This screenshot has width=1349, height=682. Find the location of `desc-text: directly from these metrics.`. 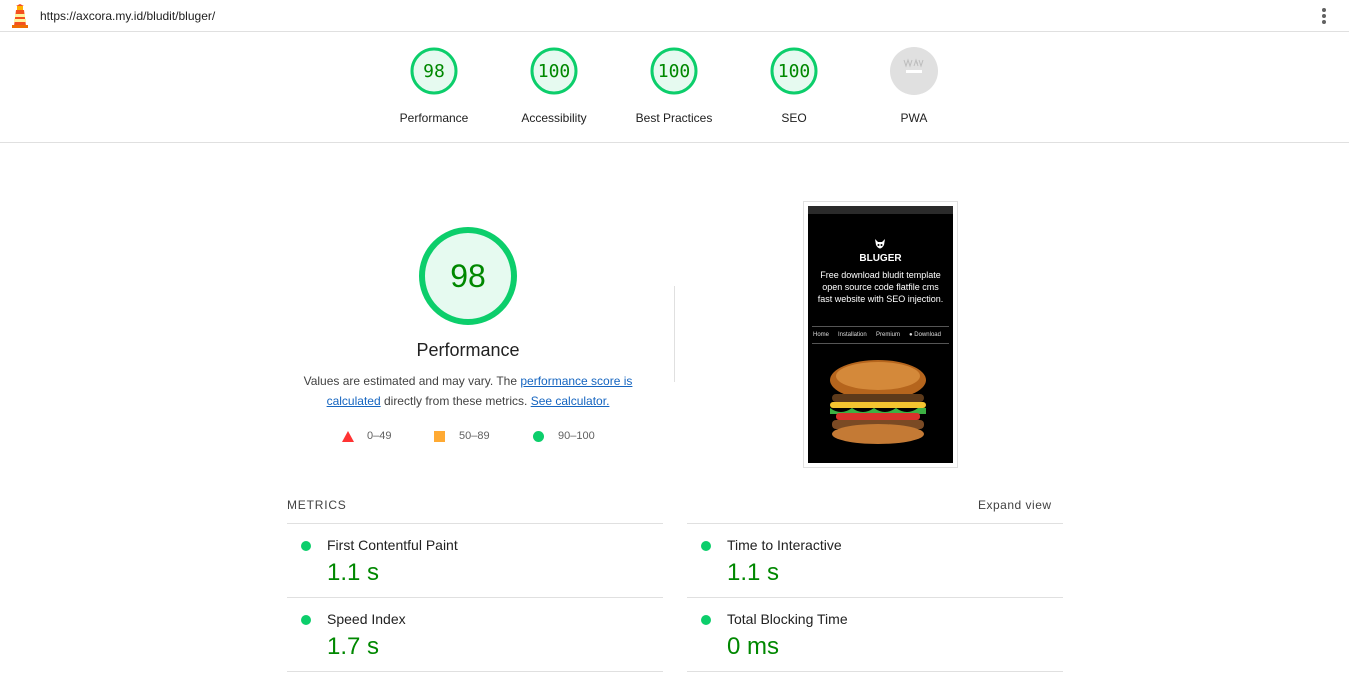

desc-text: directly from these metrics. is located at coordinates (455, 401).